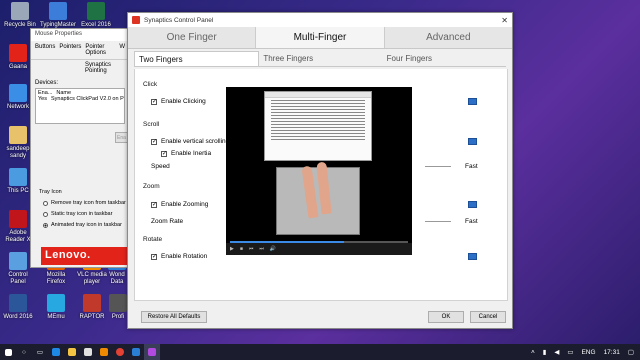 The width and height of the screenshot is (640, 360). Describe the element at coordinates (232, 249) in the screenshot. I see `video-play-icon: ▶` at that location.